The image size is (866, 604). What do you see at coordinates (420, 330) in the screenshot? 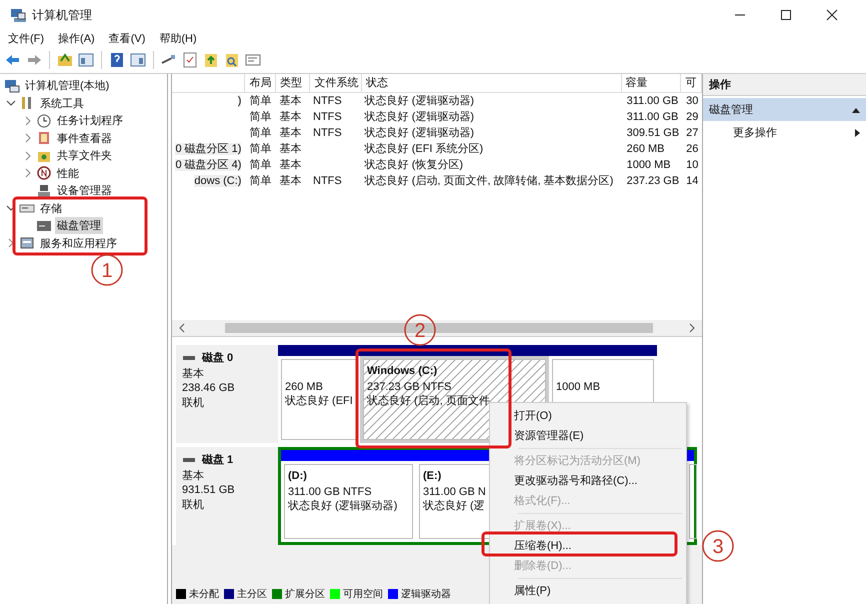
I see `step-number: 2` at bounding box center [420, 330].